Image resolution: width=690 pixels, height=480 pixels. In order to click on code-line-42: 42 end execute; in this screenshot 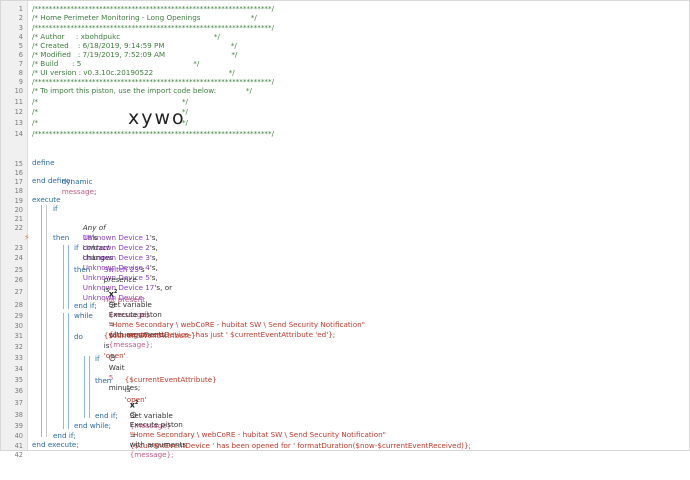, I will do `click(345, 460)`.